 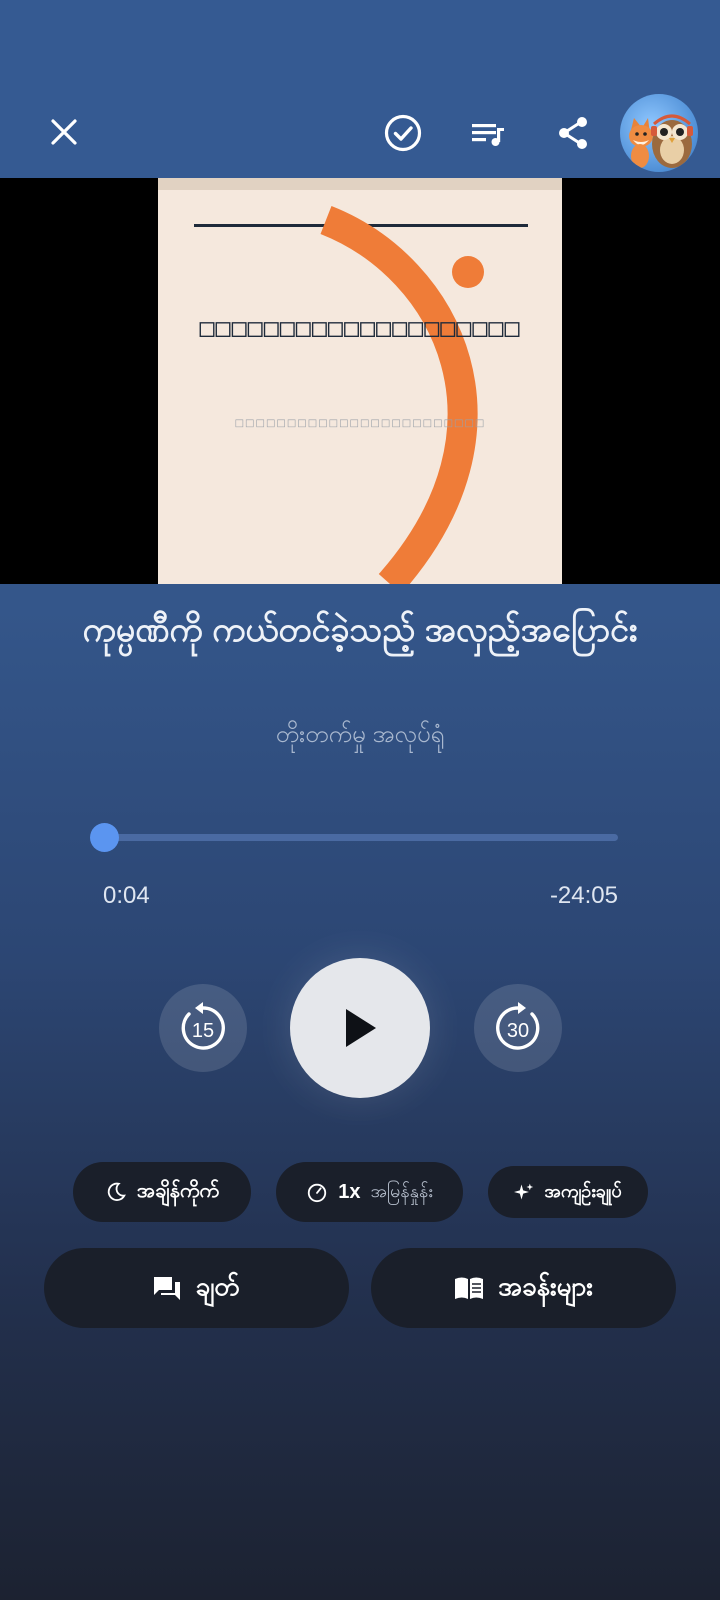 I want to click on rewind-label: 15, so click(x=203, y=1031).